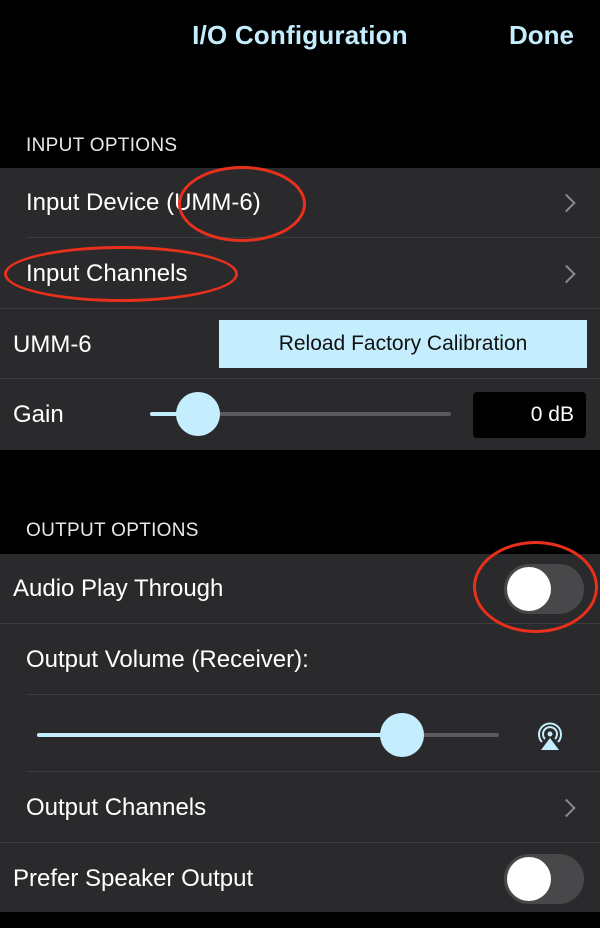 Image resolution: width=600 pixels, height=928 pixels. Describe the element at coordinates (529, 415) in the screenshot. I see `gain-value-field: 0 dB` at that location.